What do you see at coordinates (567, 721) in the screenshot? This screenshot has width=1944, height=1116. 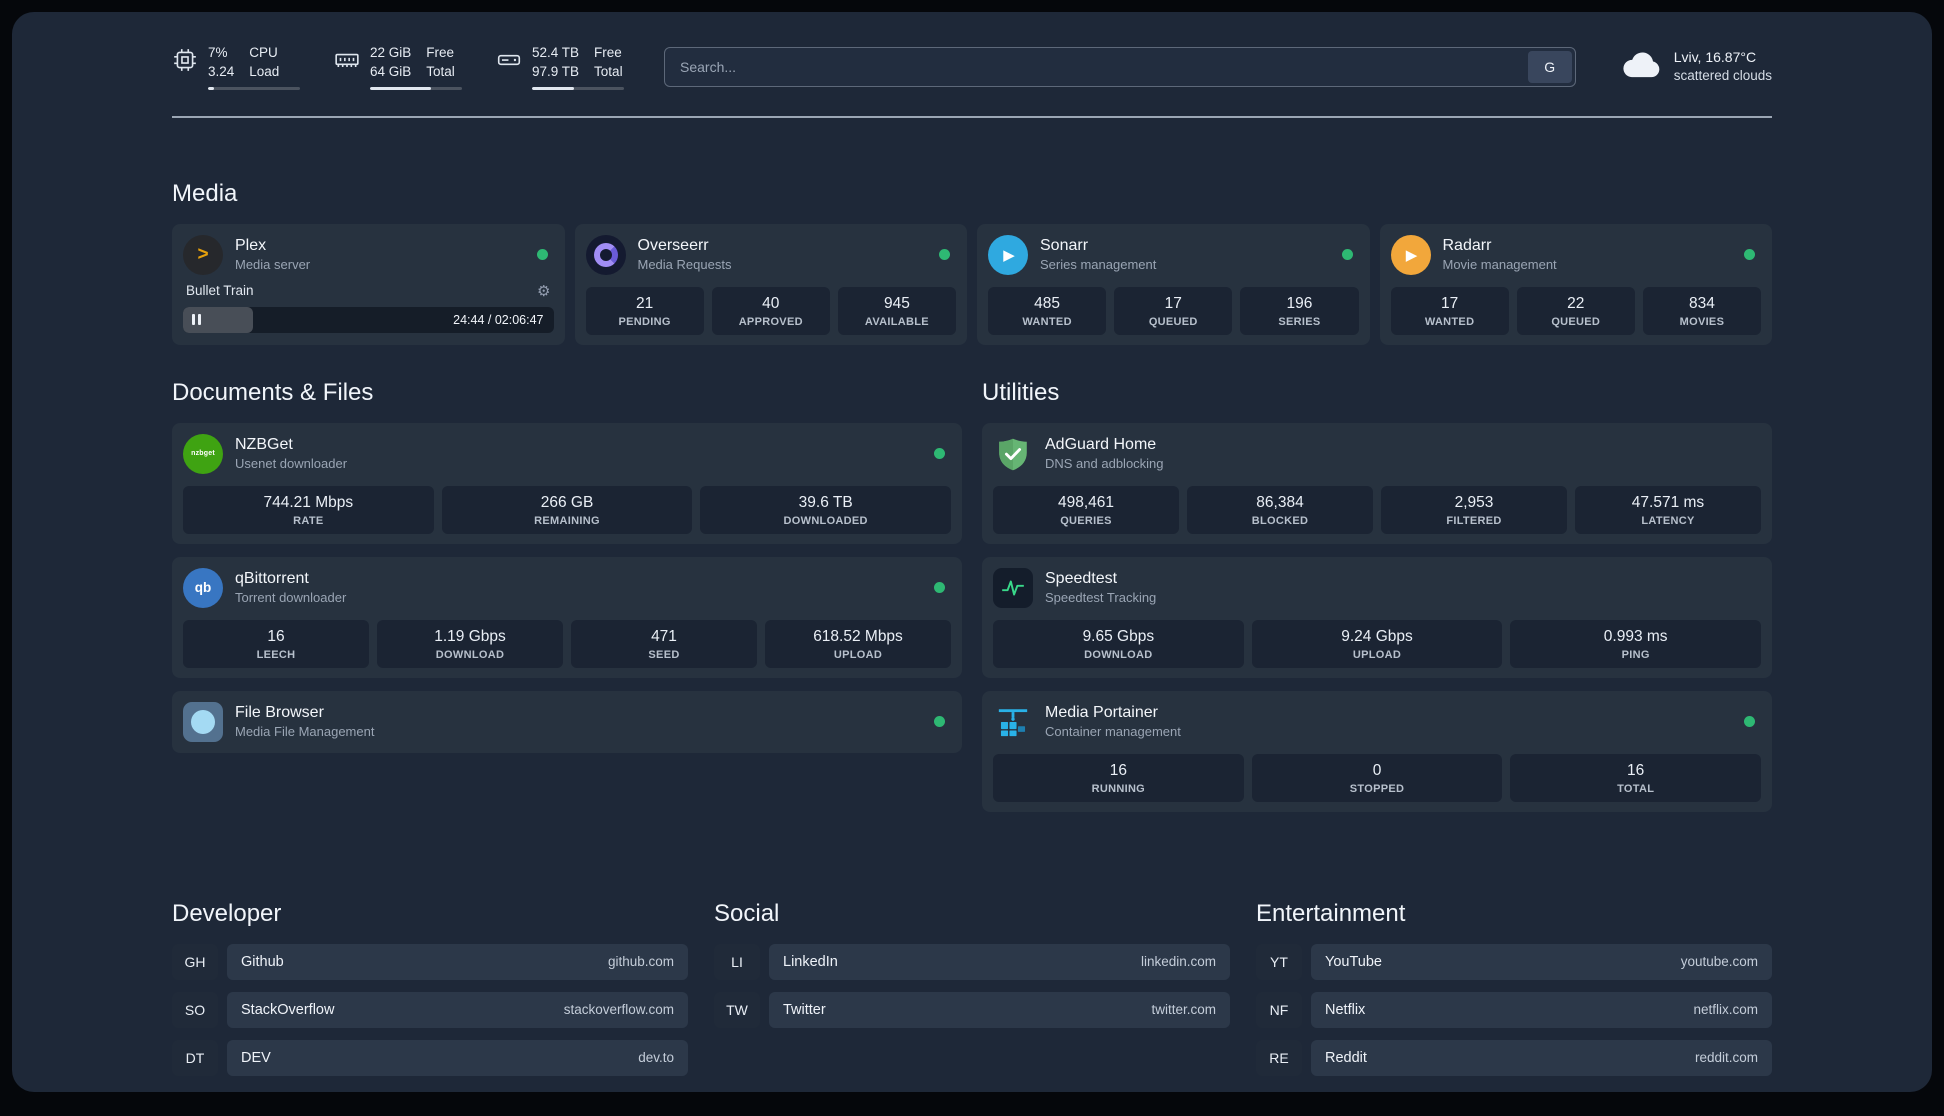 I see `service-card-filebrowser: File Browser Media File Management` at bounding box center [567, 721].